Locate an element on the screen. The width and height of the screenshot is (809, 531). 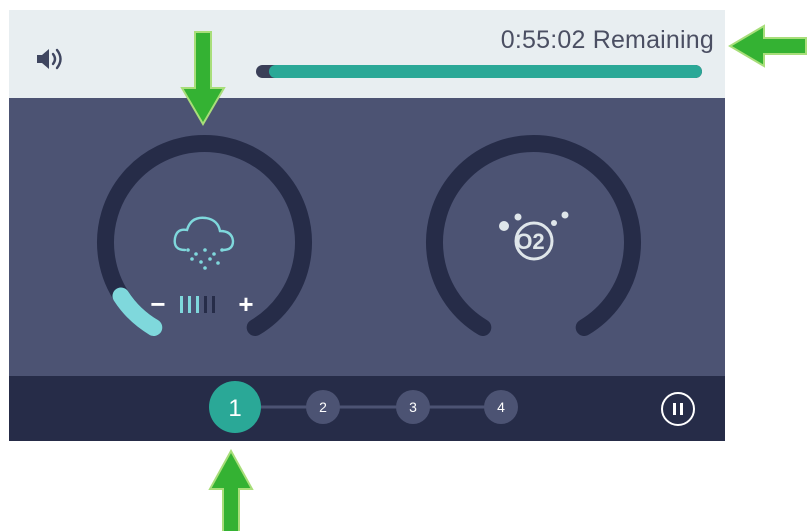
annotation-arrow-left is located at coordinates (767, 46).